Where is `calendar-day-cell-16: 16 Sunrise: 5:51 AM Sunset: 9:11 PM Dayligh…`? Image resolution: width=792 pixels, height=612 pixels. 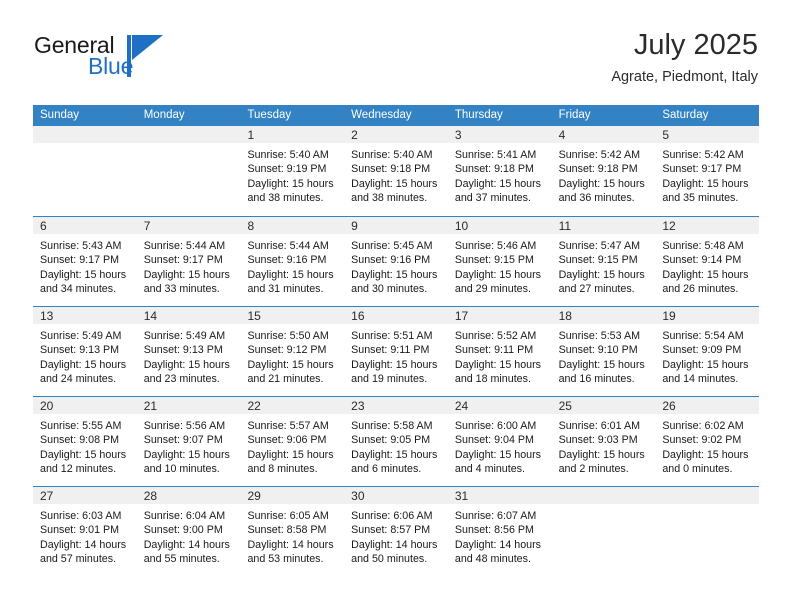 calendar-day-cell-16: 16 Sunrise: 5:51 AM Sunset: 9:11 PM Dayligh… is located at coordinates (396, 351).